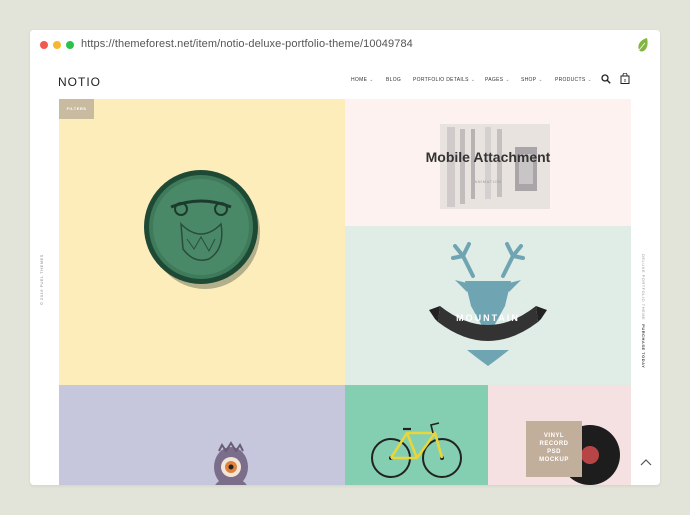 The height and width of the screenshot is (515, 690). Describe the element at coordinates (444, 80) in the screenshot. I see `nav-item-portfolio-details: PORTFOLIO DETAILS ⌄` at that location.